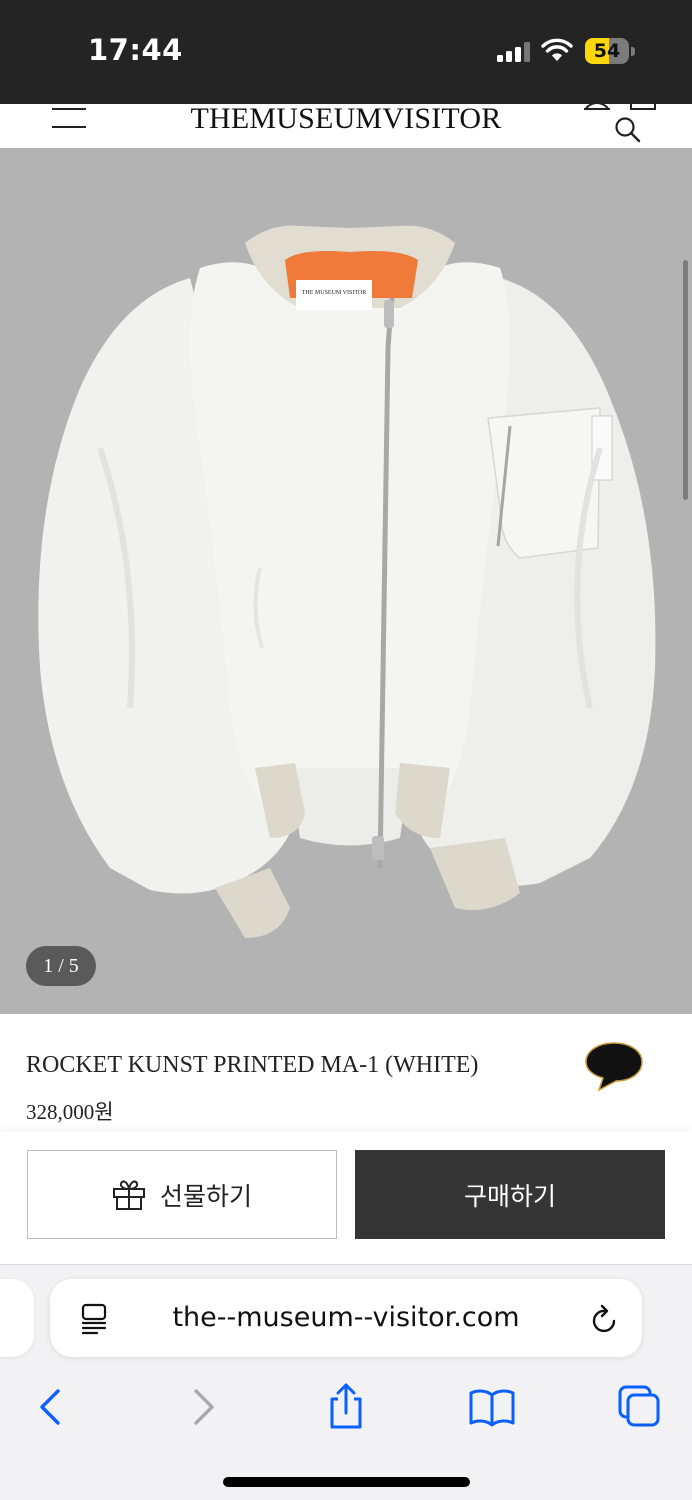  I want to click on status-time: 17:44, so click(135, 50).